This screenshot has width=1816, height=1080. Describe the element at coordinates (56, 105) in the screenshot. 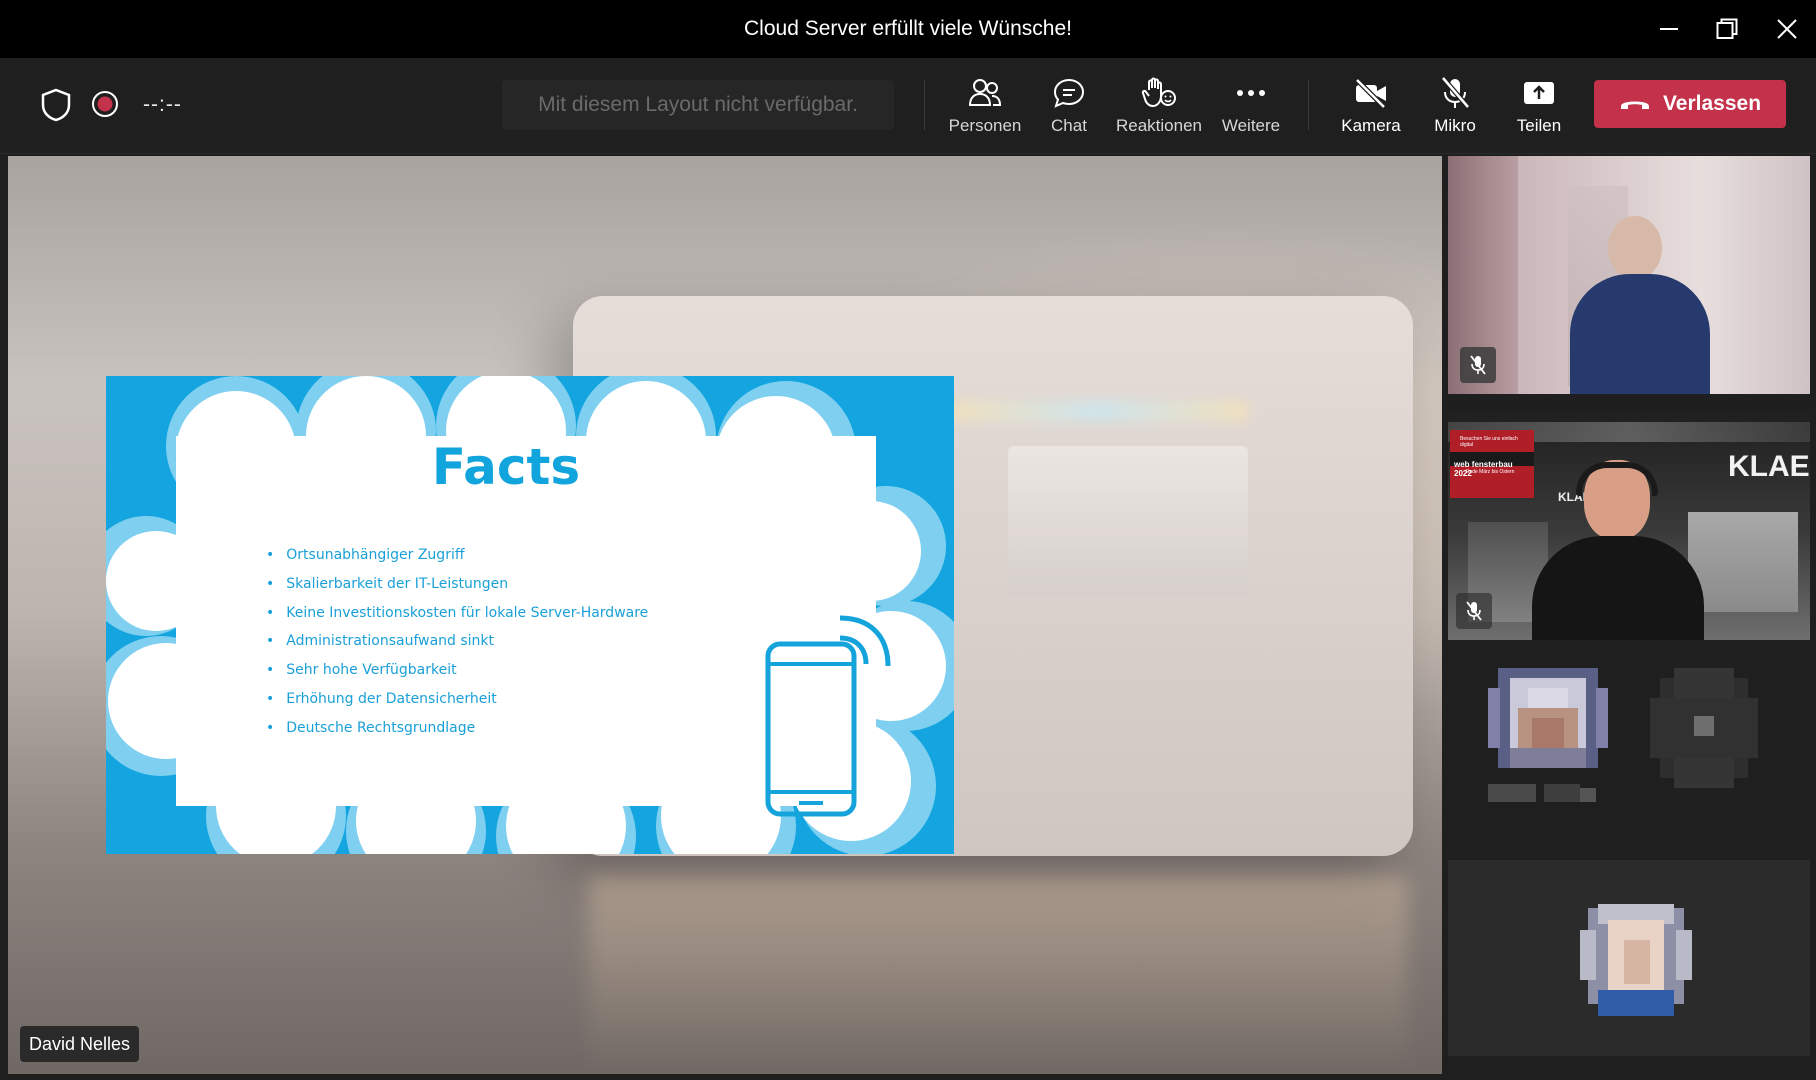

I see `shield-icon` at that location.